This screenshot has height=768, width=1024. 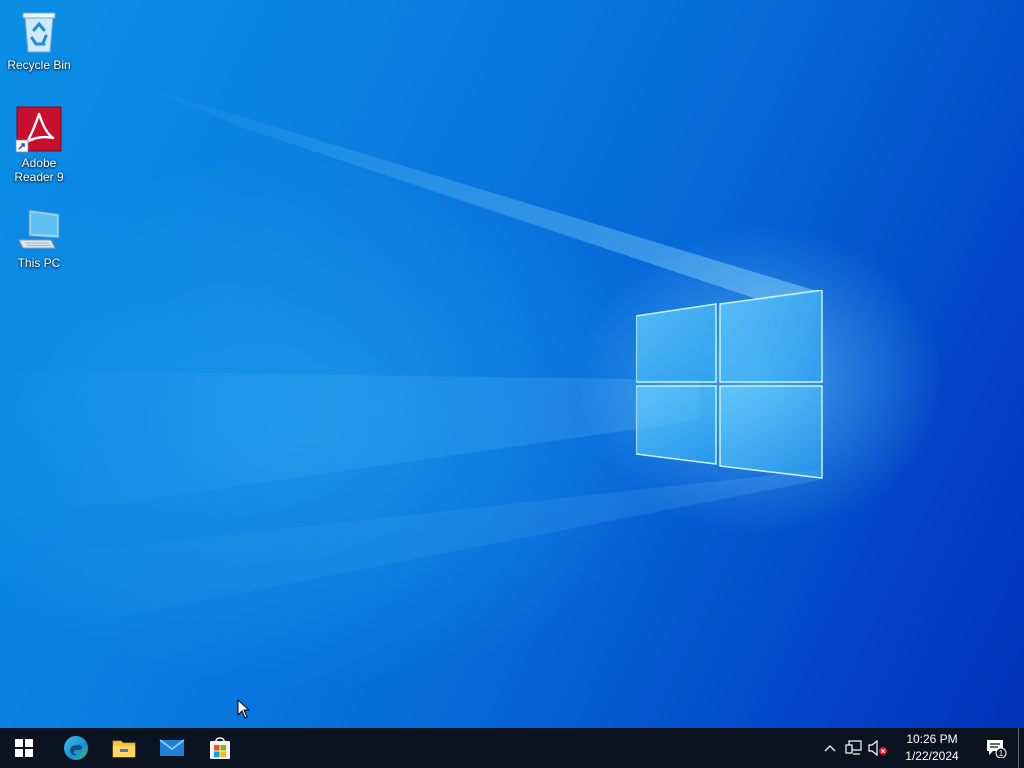 I want to click on microsoft-store-icon, so click(x=220, y=748).